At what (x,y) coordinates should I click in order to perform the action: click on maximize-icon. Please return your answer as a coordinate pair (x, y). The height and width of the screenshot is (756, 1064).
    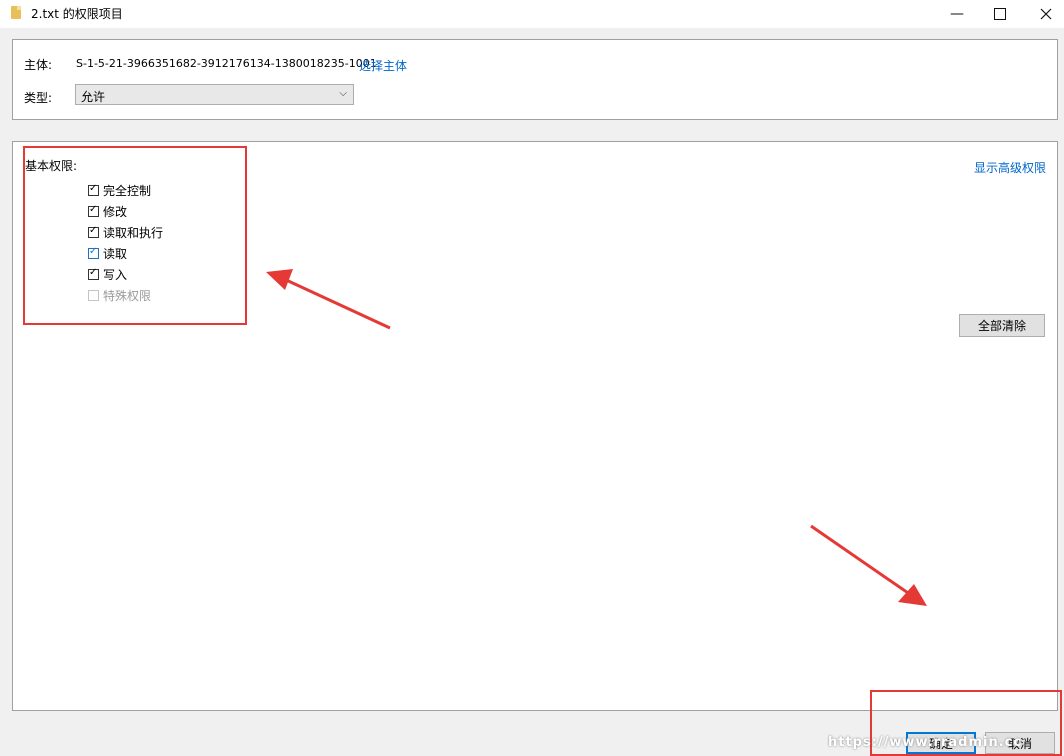
    Looking at the image, I should click on (1000, 14).